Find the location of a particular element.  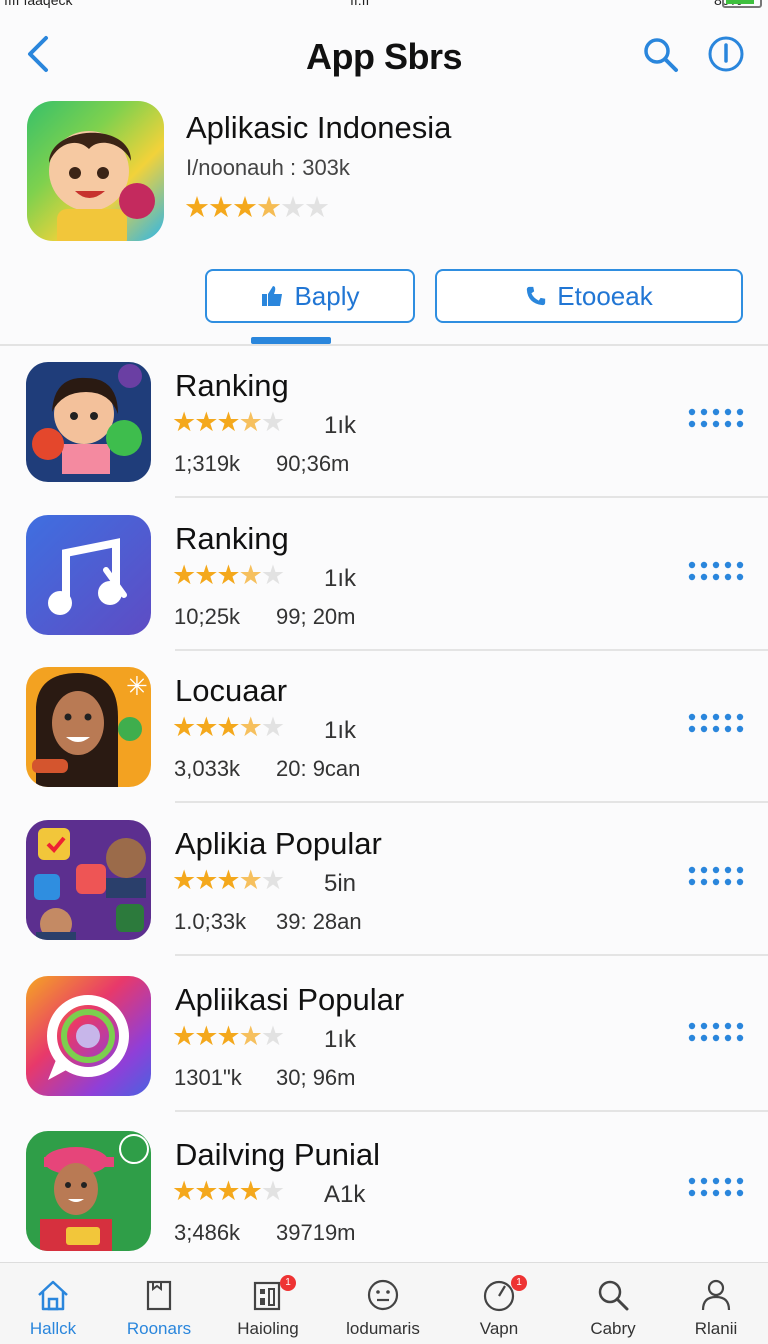

app-list-item: ✳ Locuaar ★★★★★ 1ık 3,033k 20: 9can is located at coordinates (384, 727).